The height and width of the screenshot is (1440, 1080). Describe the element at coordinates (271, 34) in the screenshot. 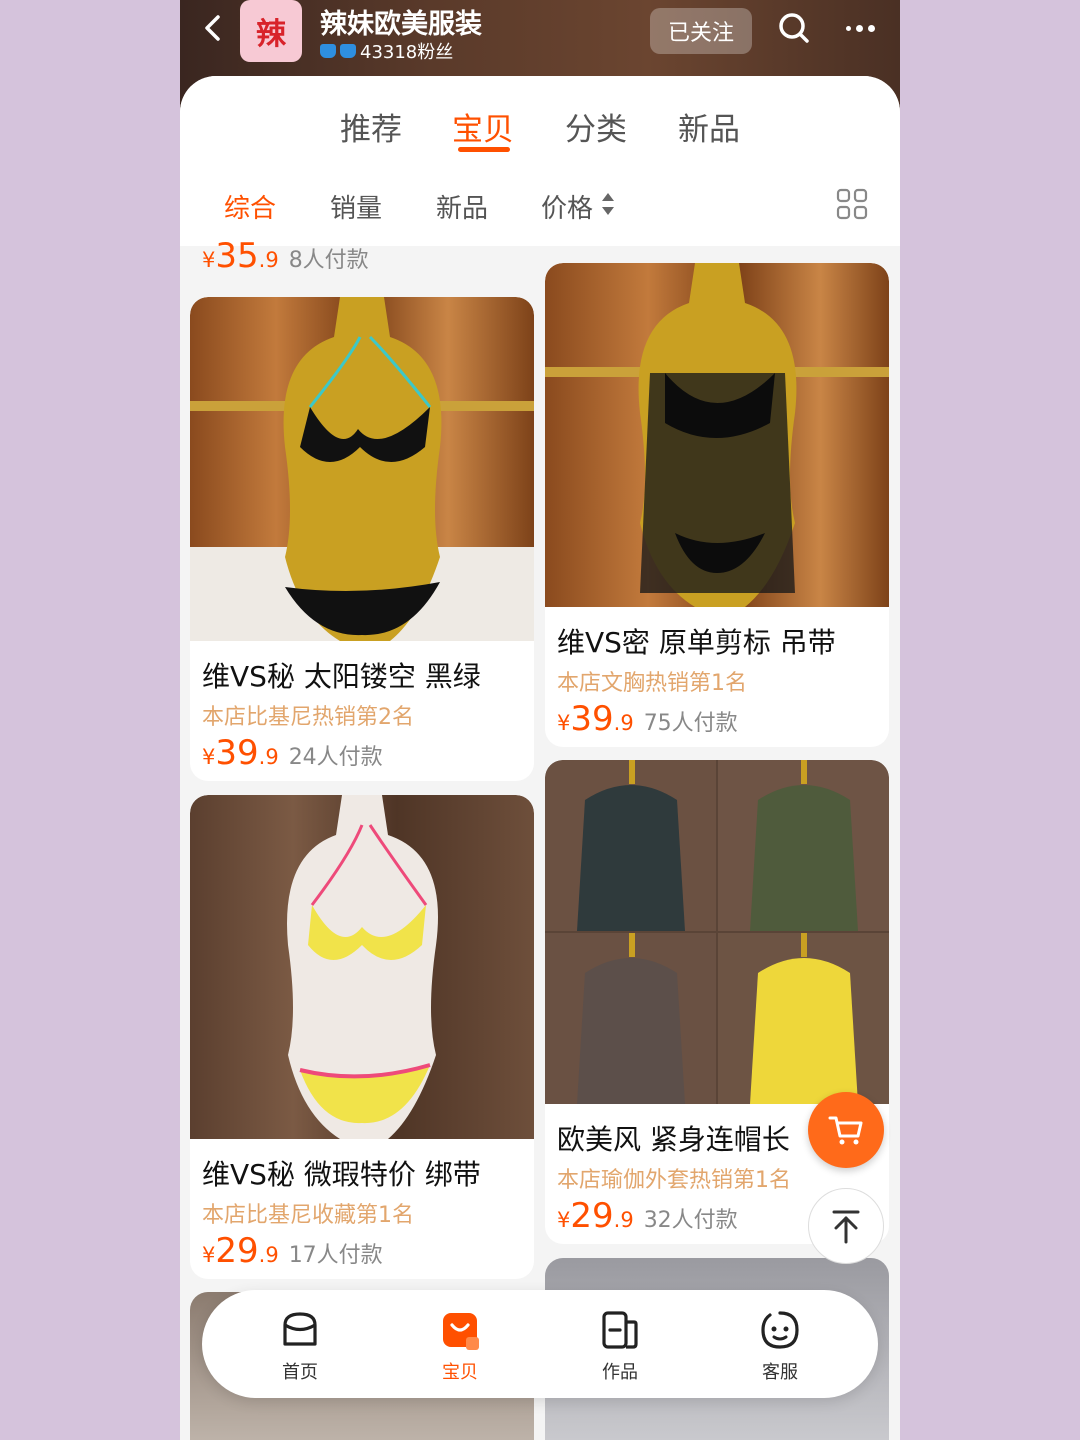

I see `shop-avatar-text: 辣` at that location.